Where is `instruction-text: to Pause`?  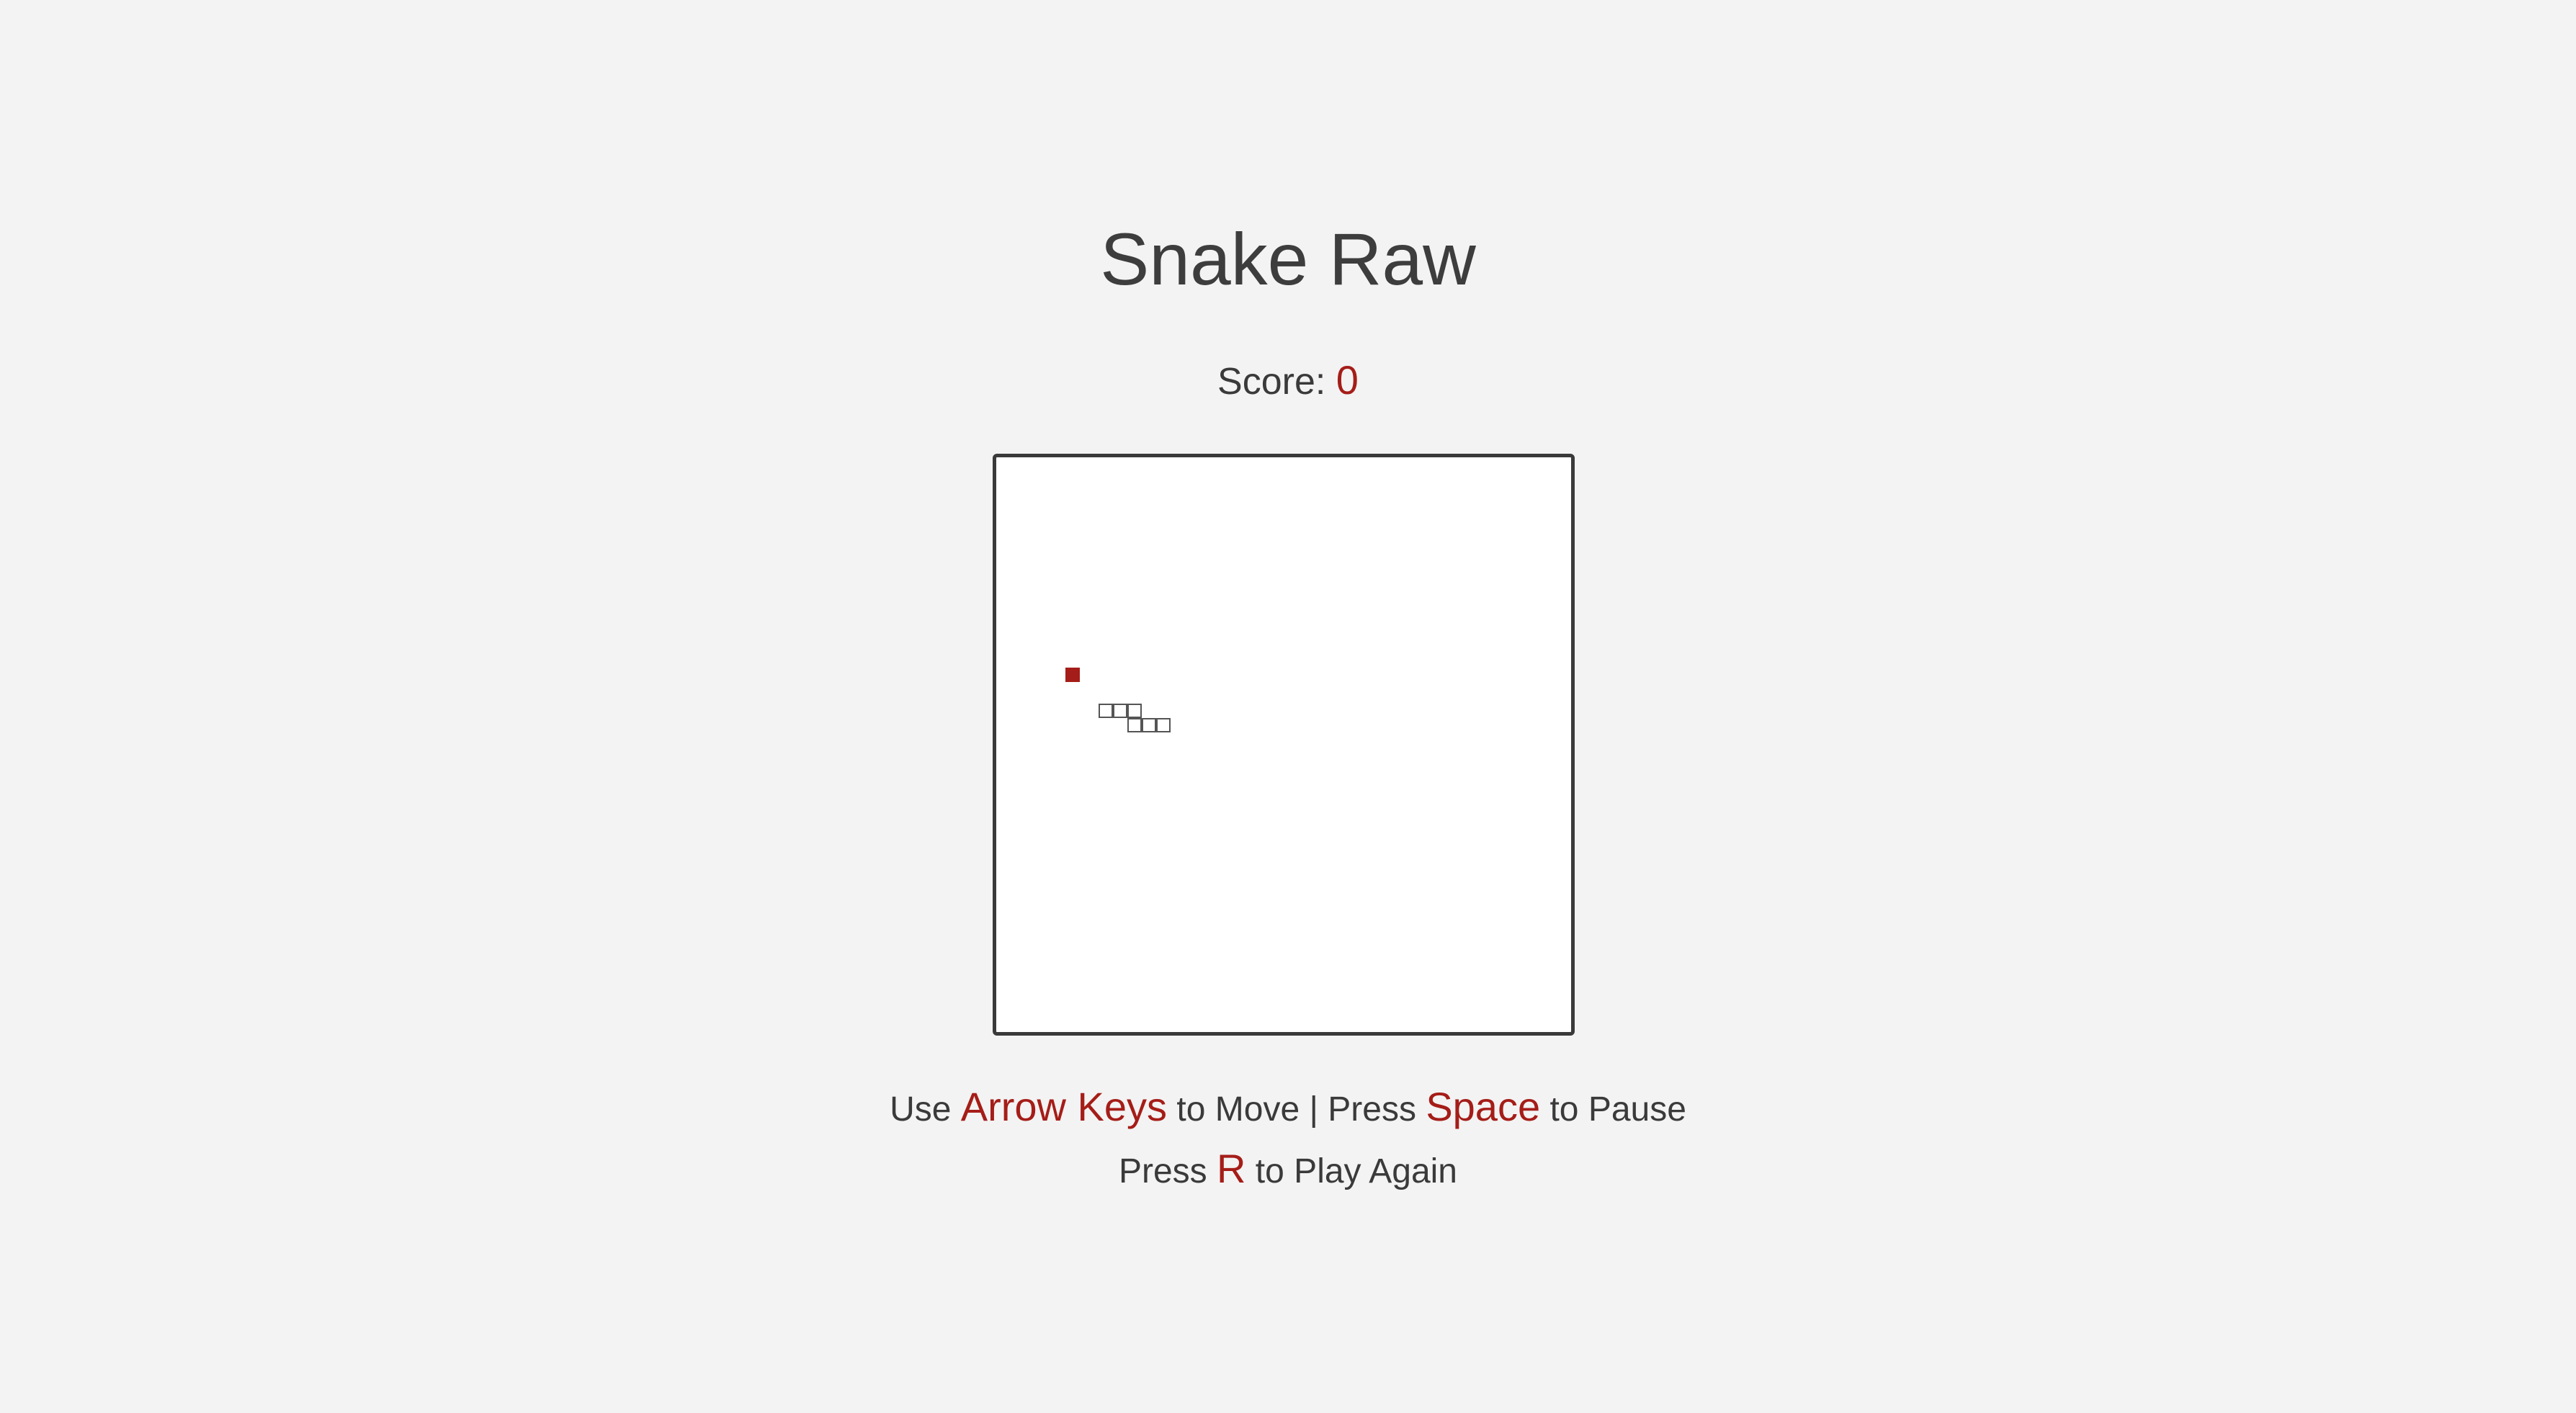 instruction-text: to Pause is located at coordinates (1613, 1109).